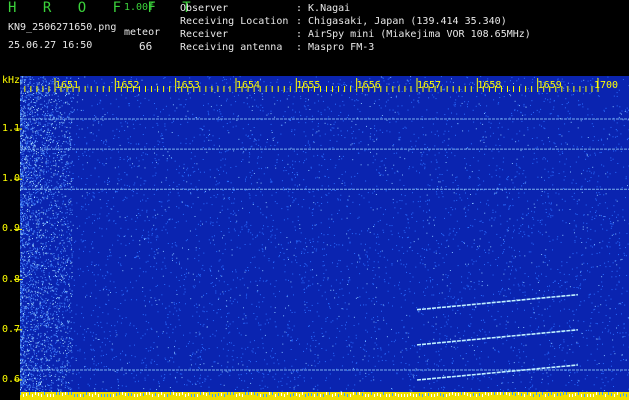 Image resolution: width=629 pixels, height=400 pixels. What do you see at coordinates (11, 80) in the screenshot?
I see `y-axis-unit: kHz` at bounding box center [11, 80].